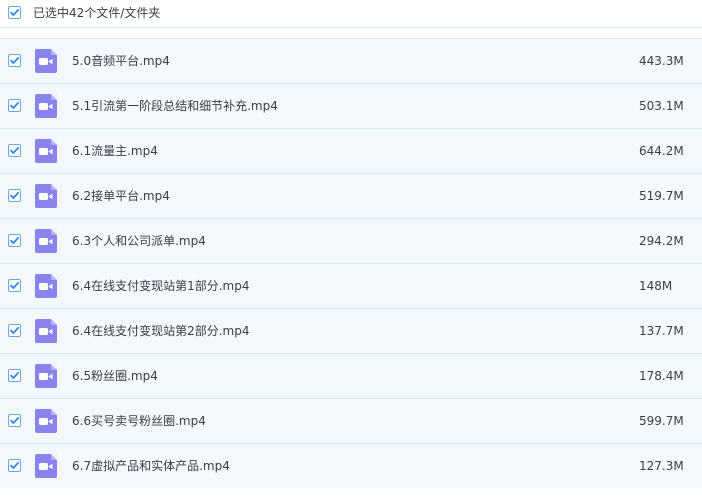  Describe the element at coordinates (661, 196) in the screenshot. I see `file-size: 519.7M` at that location.